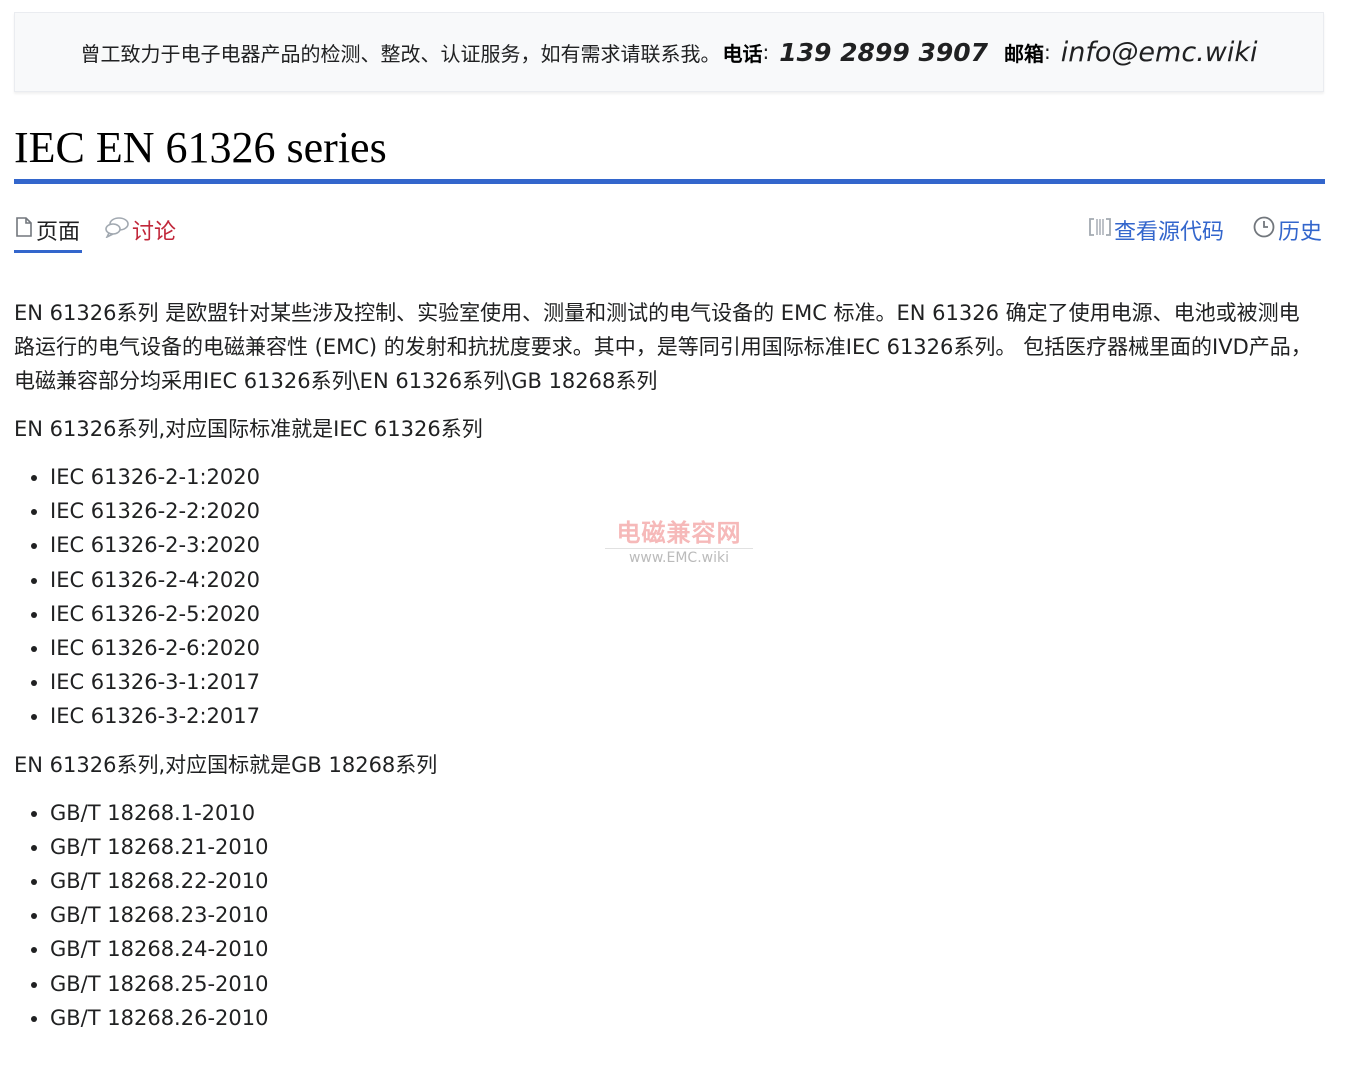 The height and width of the screenshot is (1086, 1357). Describe the element at coordinates (118, 230) in the screenshot. I see `speech-bubbles-icon` at that location.